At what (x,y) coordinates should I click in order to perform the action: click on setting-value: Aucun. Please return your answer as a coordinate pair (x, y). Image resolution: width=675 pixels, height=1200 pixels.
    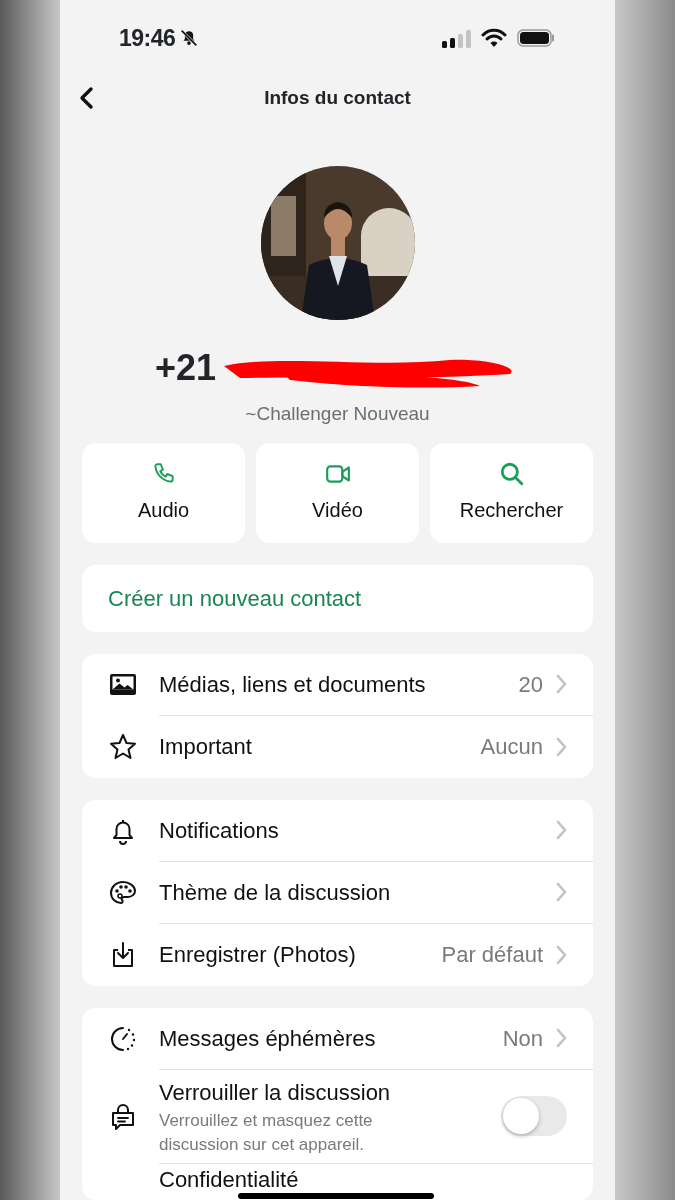
    Looking at the image, I should click on (511, 747).